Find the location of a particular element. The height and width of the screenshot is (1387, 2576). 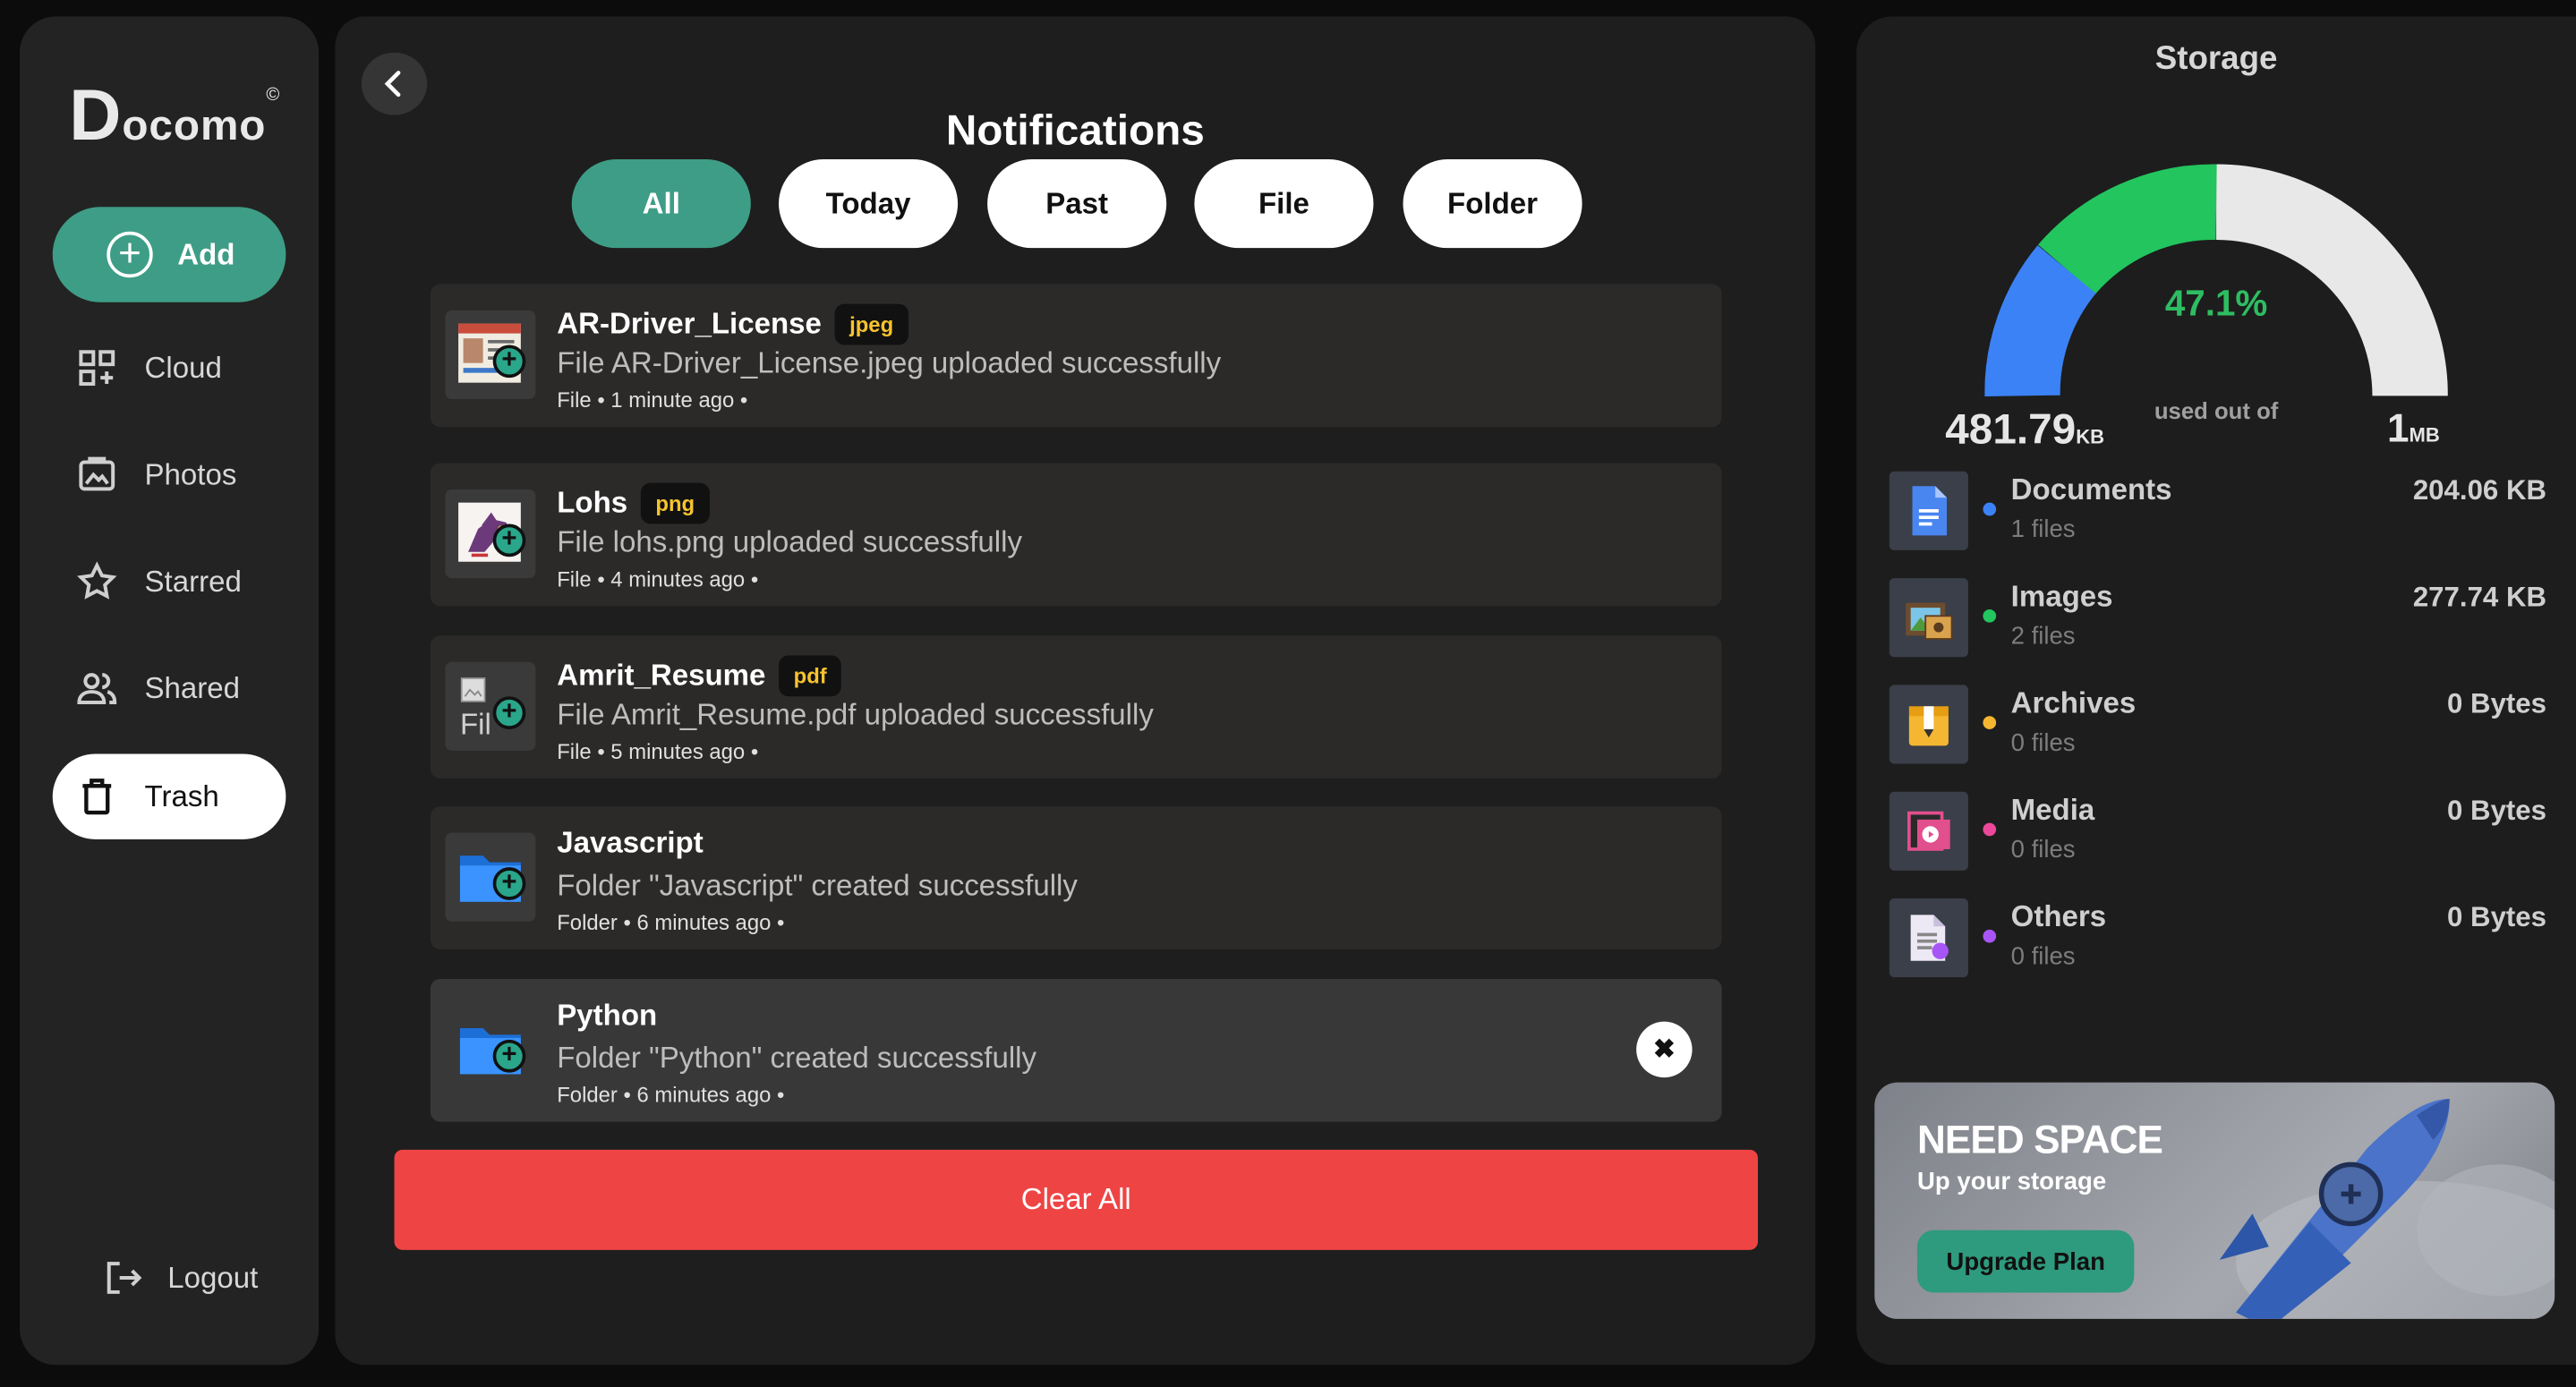

photo-icon is located at coordinates (97, 474).